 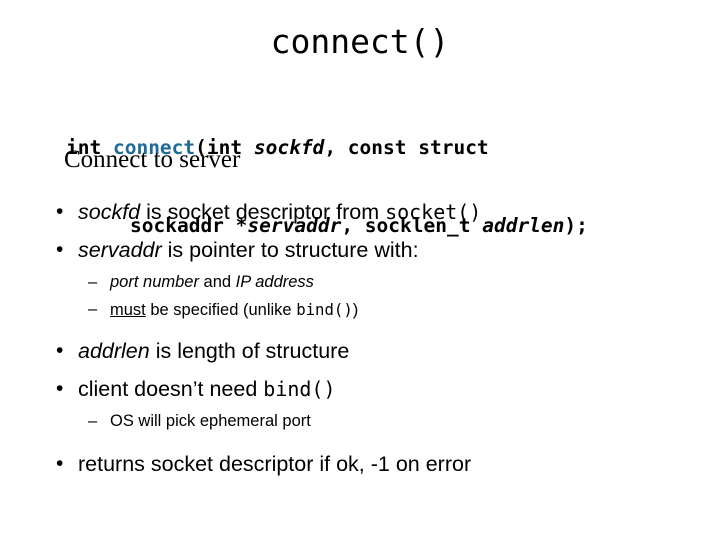 What do you see at coordinates (360, 389) in the screenshot?
I see `list-item: • client doesn’t need bind()` at bounding box center [360, 389].